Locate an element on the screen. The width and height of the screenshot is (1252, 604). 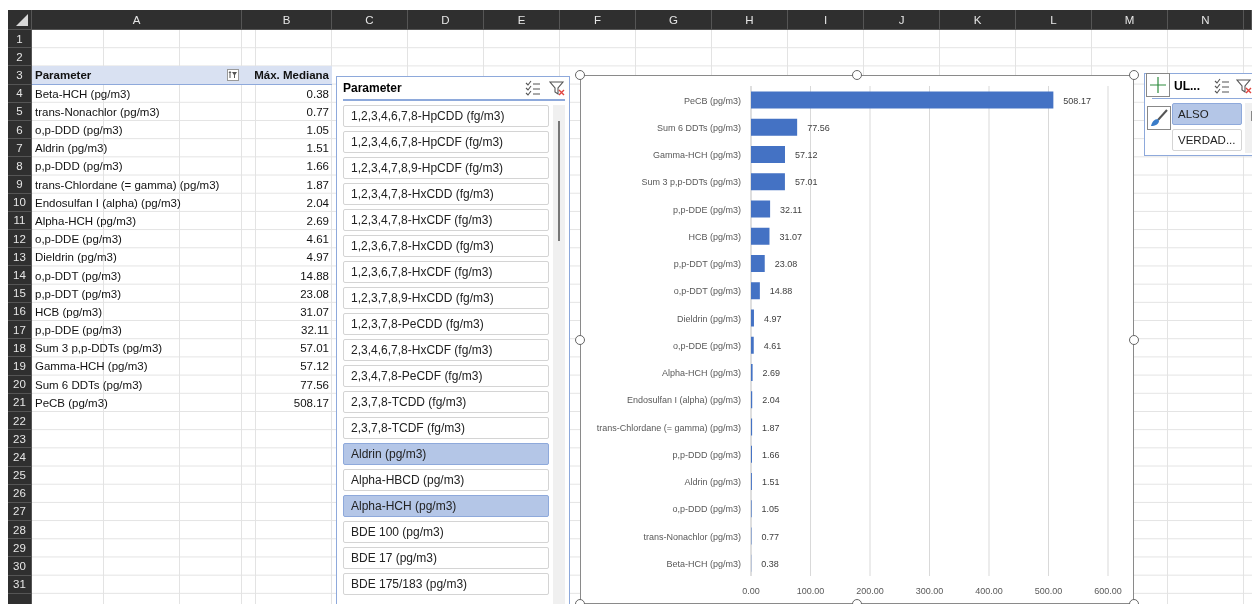
row-header: 2 is located at coordinates (20, 57).